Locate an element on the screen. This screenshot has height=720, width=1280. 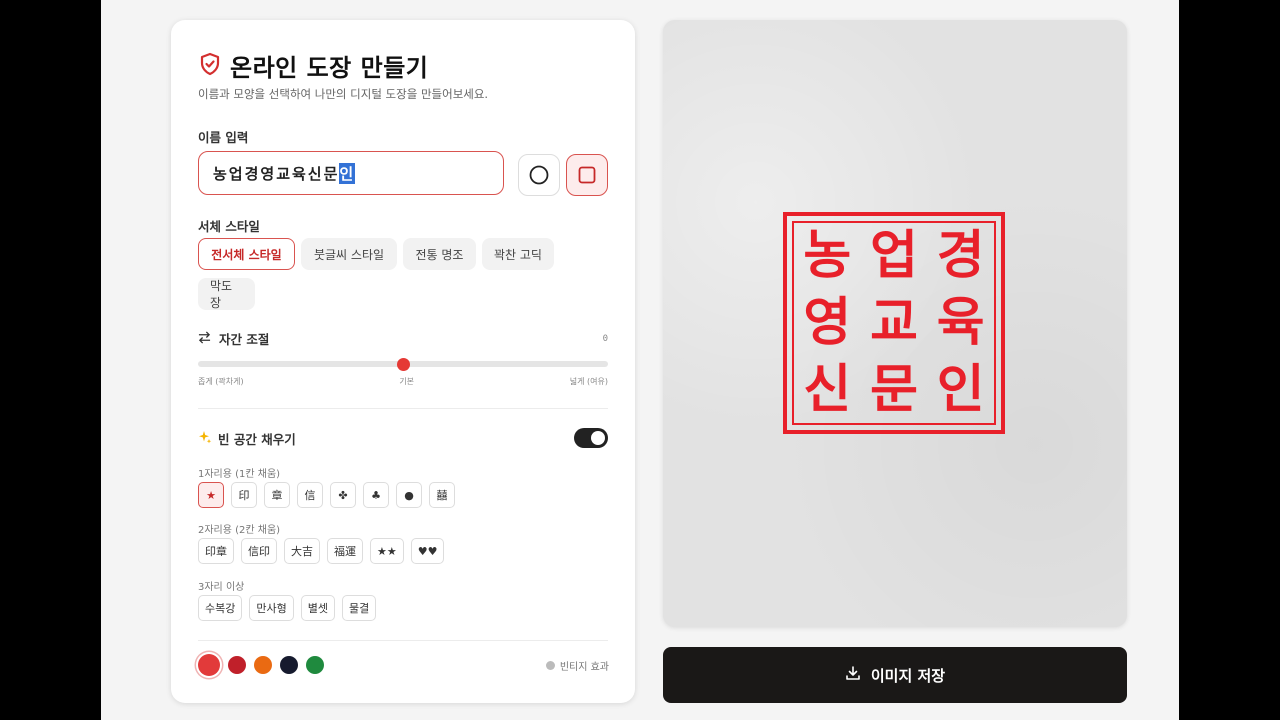
stamp-char: 교 is located at coordinates (894, 322).